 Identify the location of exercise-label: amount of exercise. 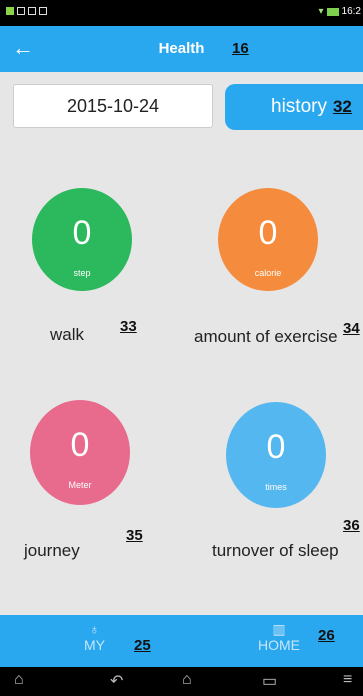
(266, 336).